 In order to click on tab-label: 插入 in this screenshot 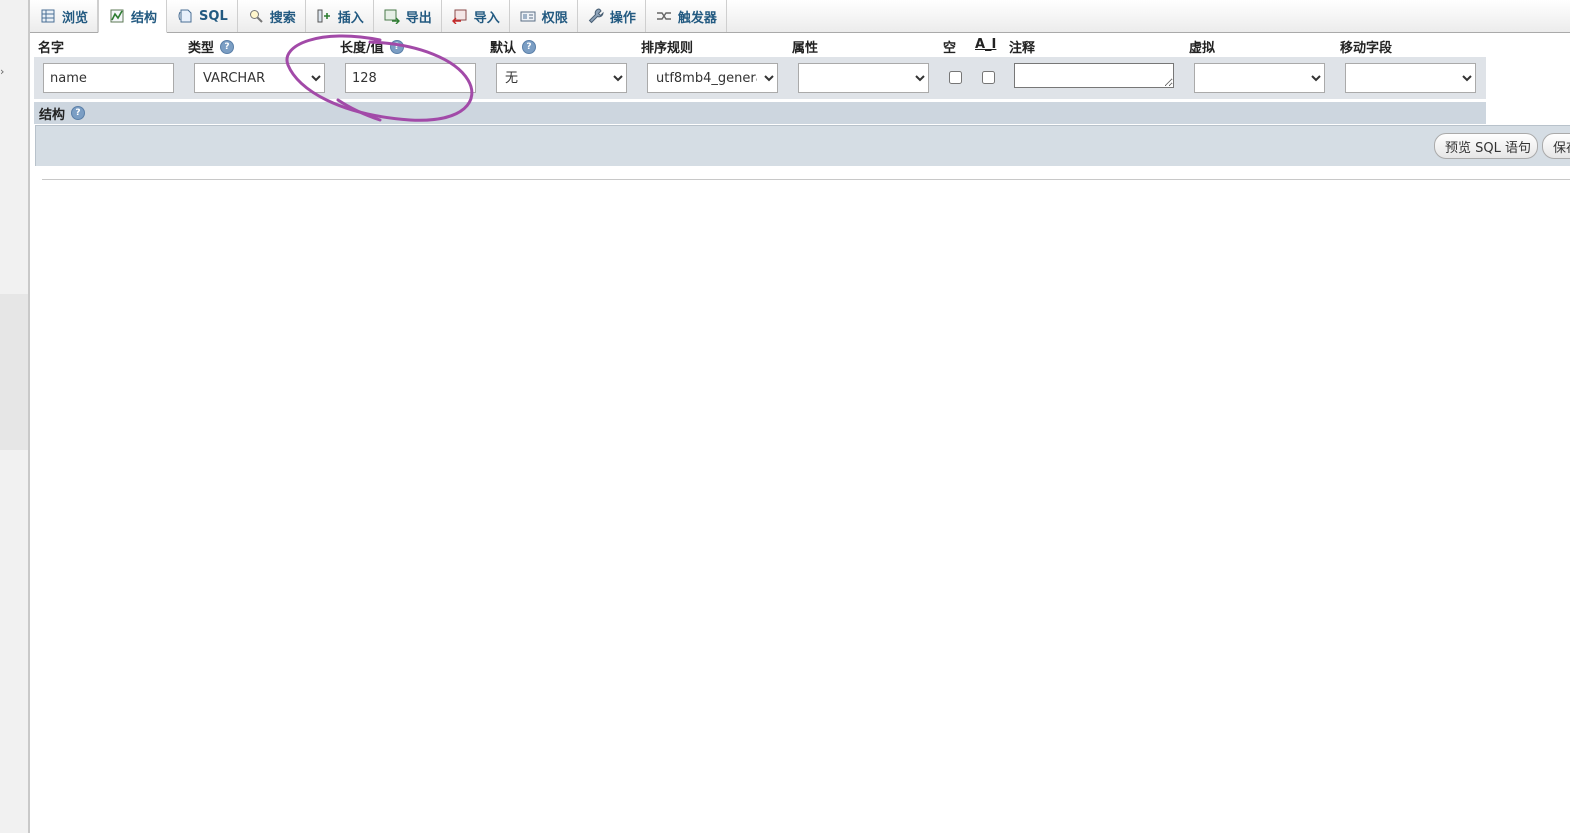, I will do `click(350, 18)`.